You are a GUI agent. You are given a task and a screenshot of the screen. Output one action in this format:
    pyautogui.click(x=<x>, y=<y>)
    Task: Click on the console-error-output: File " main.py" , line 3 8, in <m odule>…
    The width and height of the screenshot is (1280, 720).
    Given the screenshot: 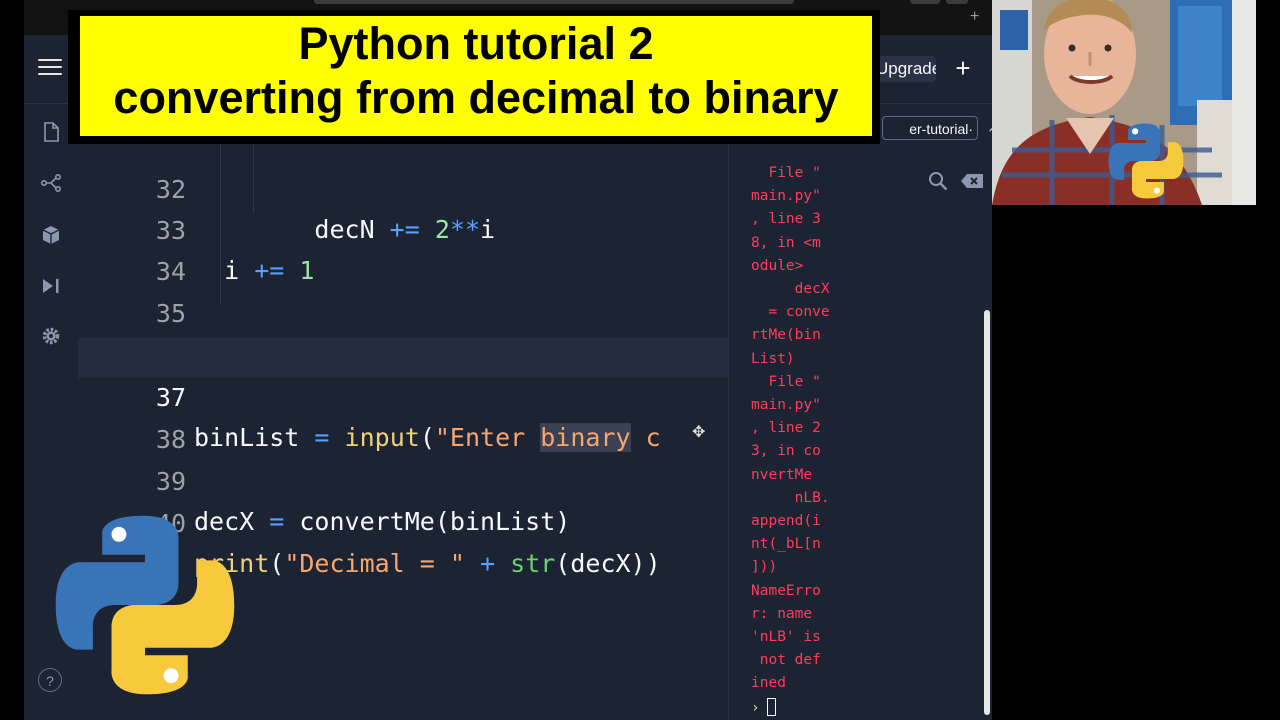 What is the action you would take?
    pyautogui.click(x=790, y=428)
    